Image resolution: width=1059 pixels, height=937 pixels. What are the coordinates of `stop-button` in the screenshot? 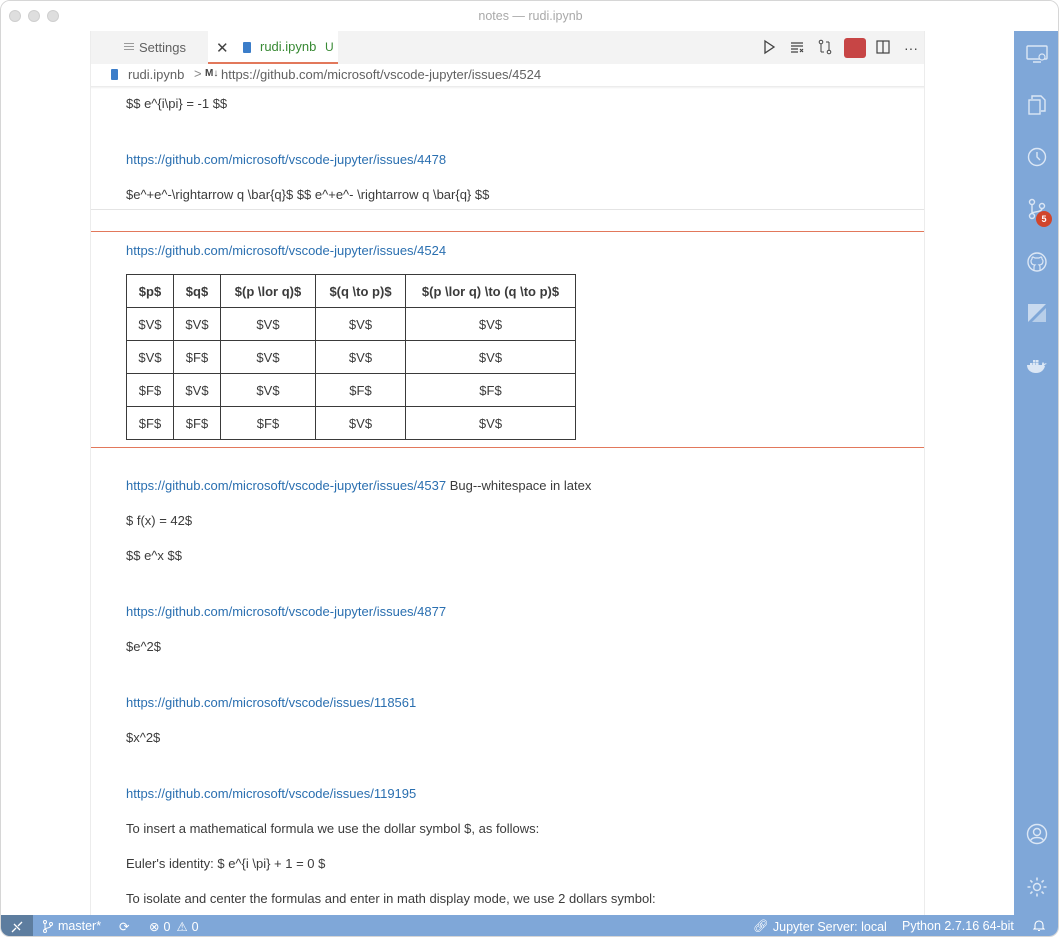 It's located at (855, 48).